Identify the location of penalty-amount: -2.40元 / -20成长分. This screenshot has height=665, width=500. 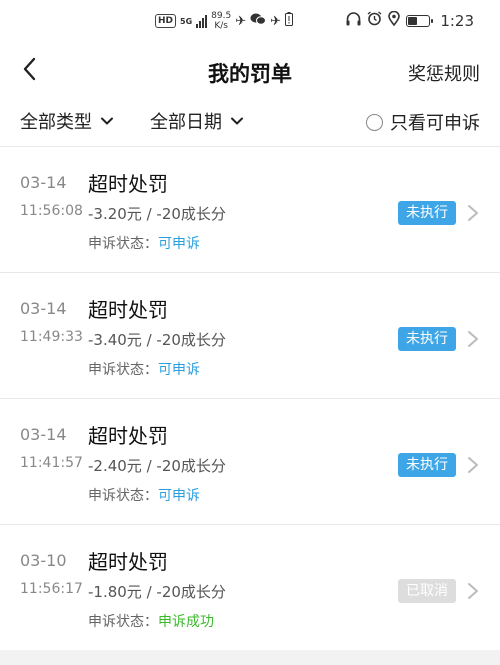
(157, 466).